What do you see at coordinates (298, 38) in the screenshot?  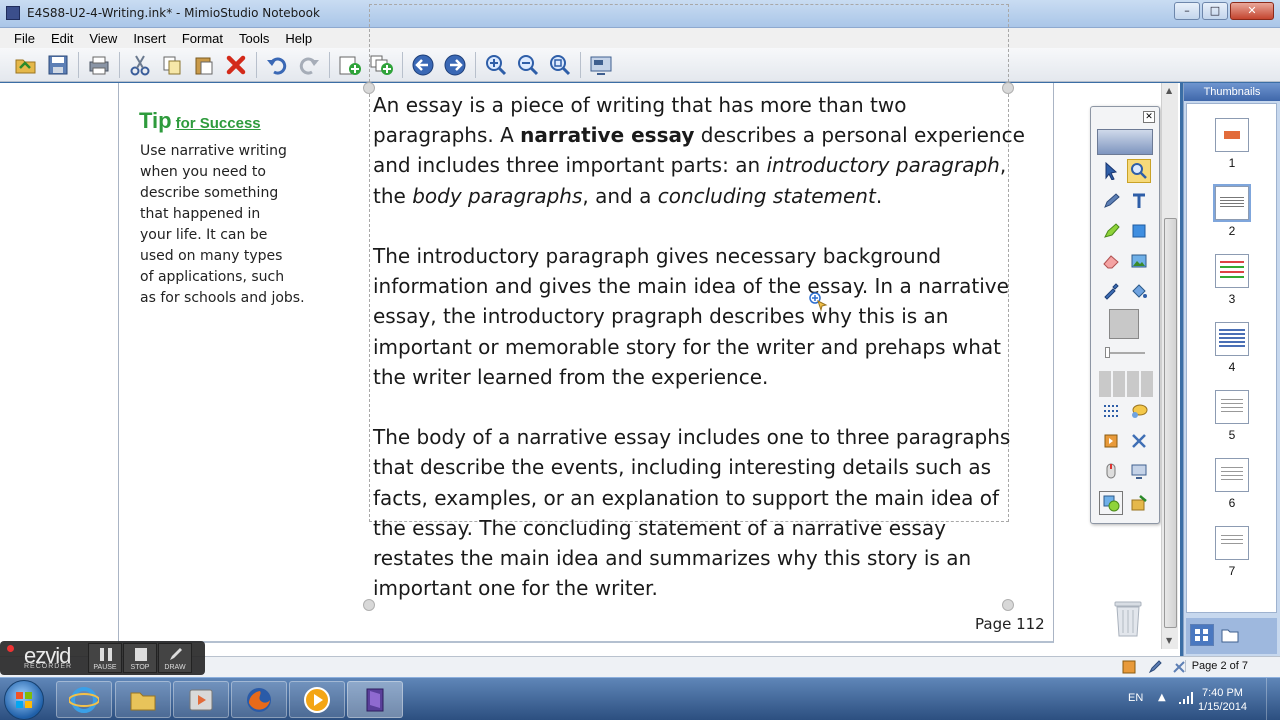 I see `menu-help: Help` at bounding box center [298, 38].